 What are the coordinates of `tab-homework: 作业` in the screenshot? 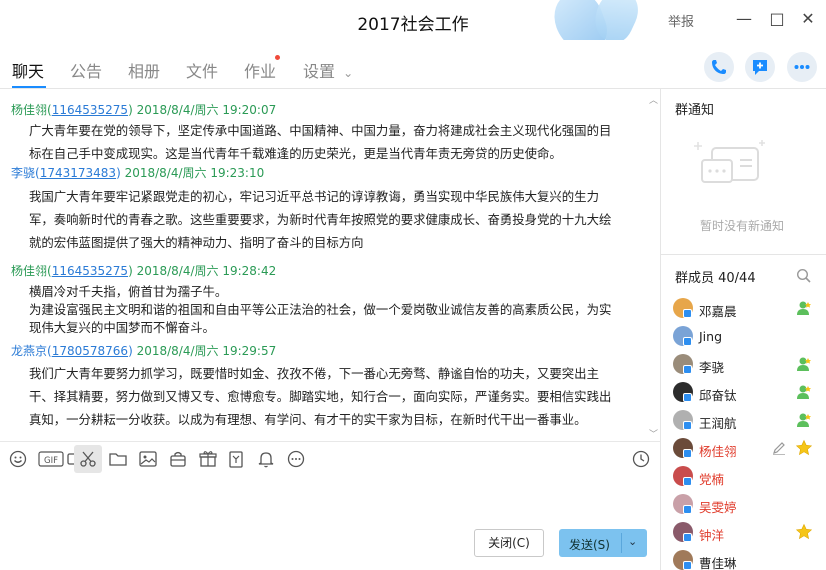 It's located at (260, 70).